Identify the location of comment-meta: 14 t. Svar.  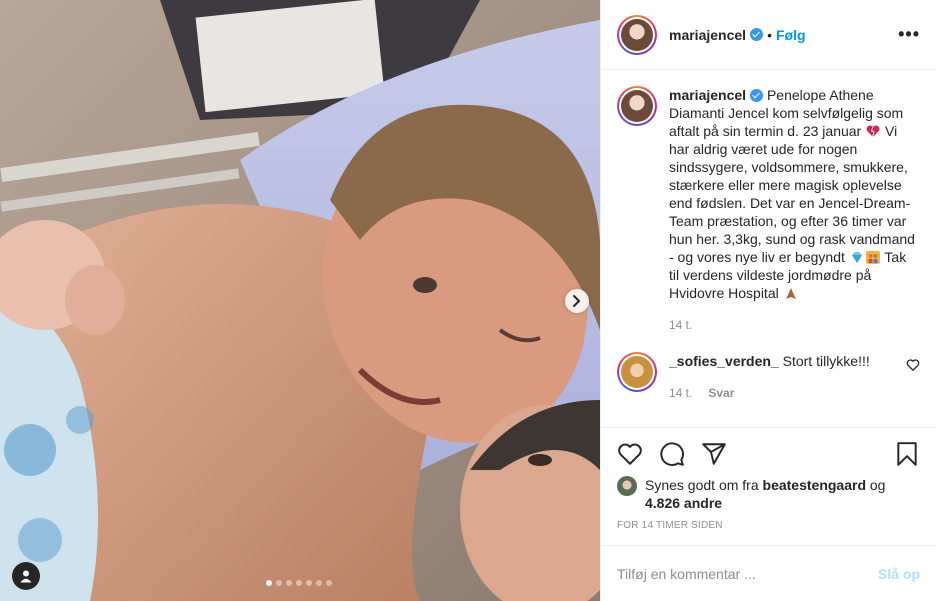
(783, 393).